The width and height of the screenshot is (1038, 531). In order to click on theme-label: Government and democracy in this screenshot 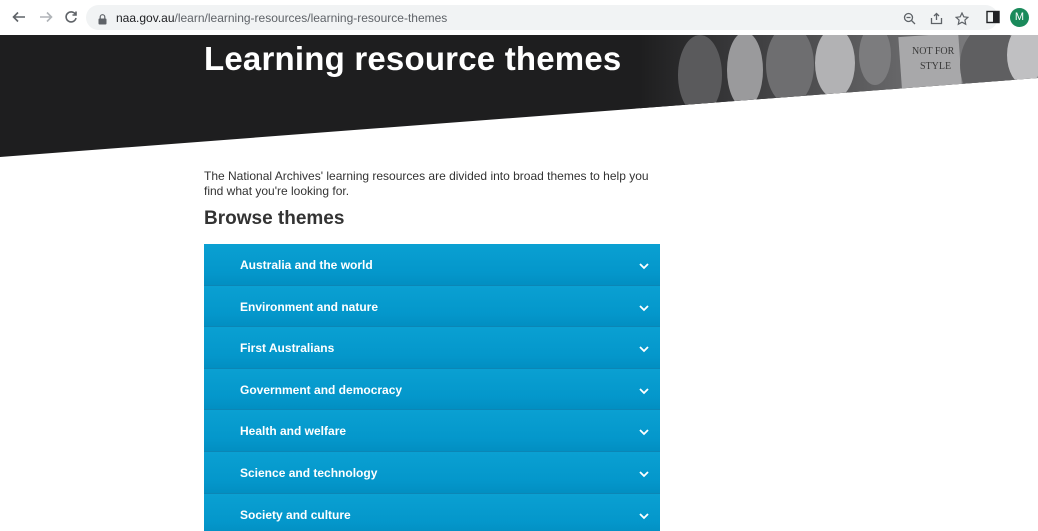, I will do `click(321, 389)`.